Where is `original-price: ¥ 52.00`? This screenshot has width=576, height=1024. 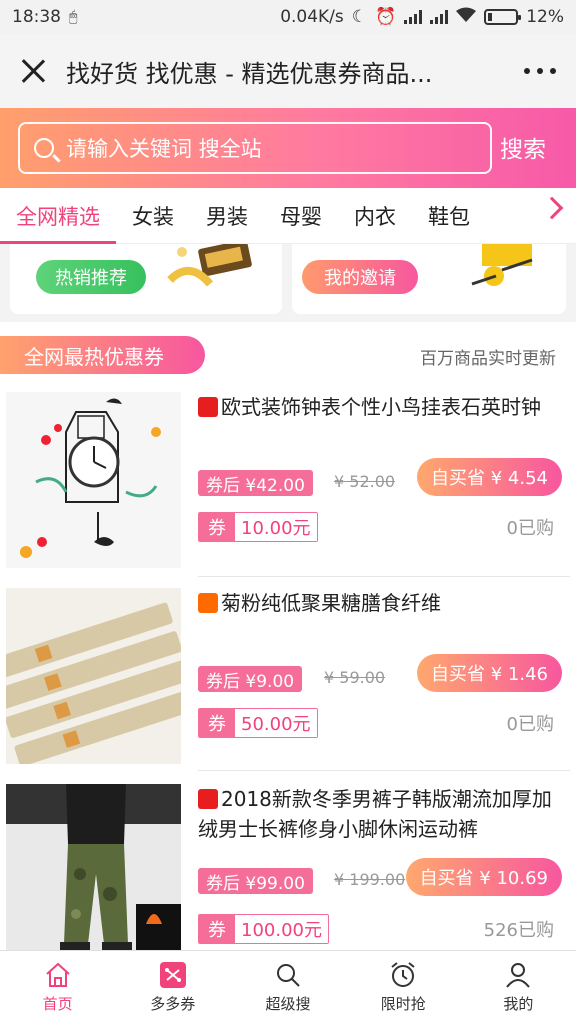
original-price: ¥ 52.00 is located at coordinates (365, 481).